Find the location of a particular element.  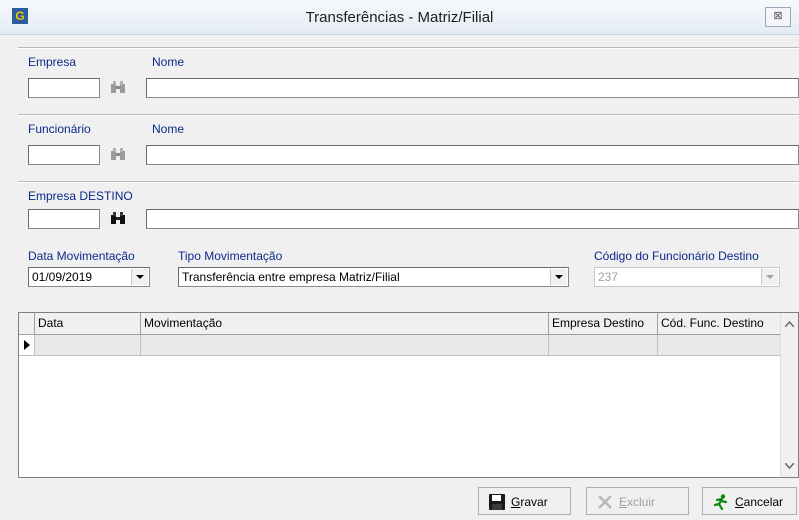

table-row is located at coordinates (400, 345).